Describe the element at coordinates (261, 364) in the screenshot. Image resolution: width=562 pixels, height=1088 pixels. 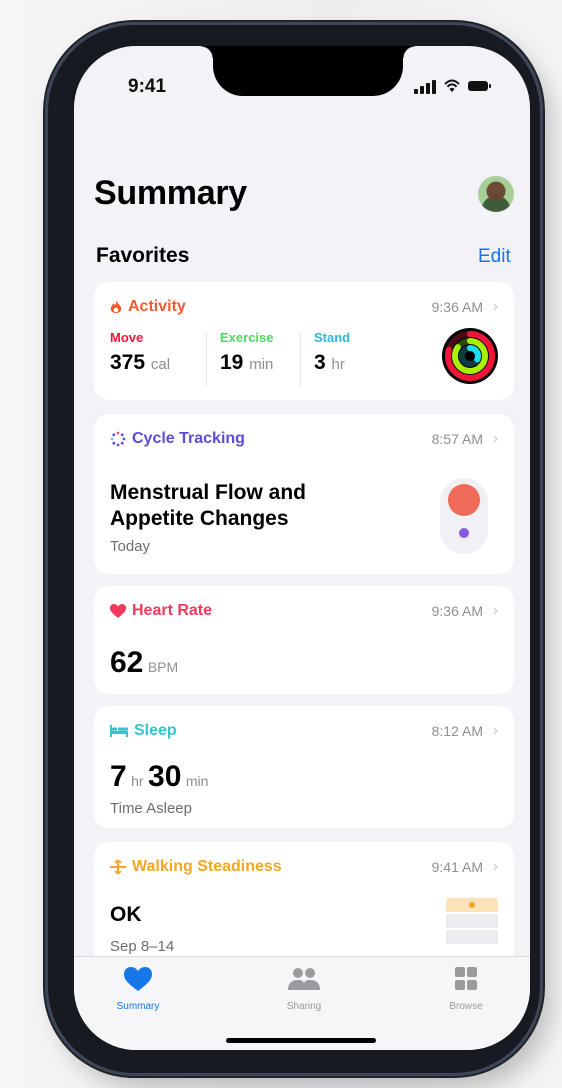
I see `exercise-unit: min` at that location.